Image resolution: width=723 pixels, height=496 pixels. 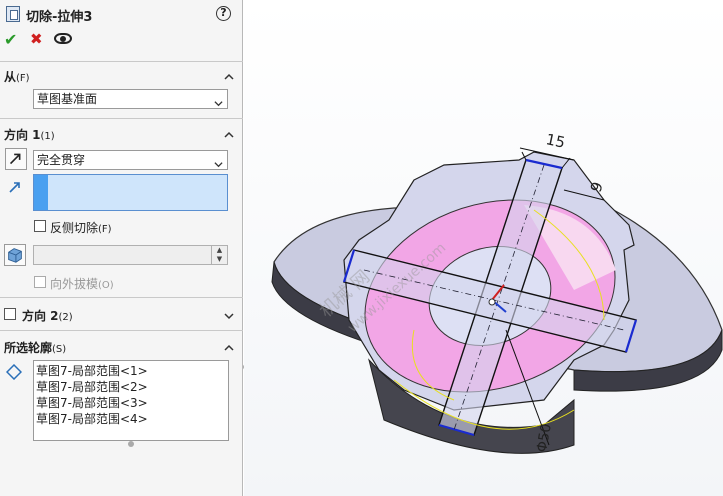 I want to click on from-heading: 从, so click(x=10, y=77).